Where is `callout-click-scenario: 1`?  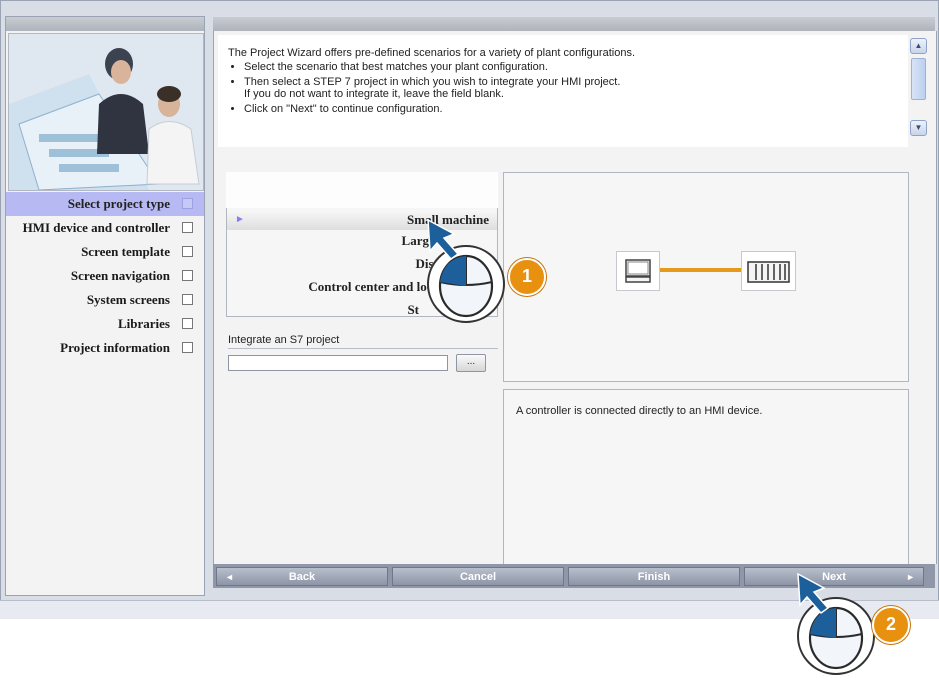 callout-click-scenario: 1 is located at coordinates (486, 276).